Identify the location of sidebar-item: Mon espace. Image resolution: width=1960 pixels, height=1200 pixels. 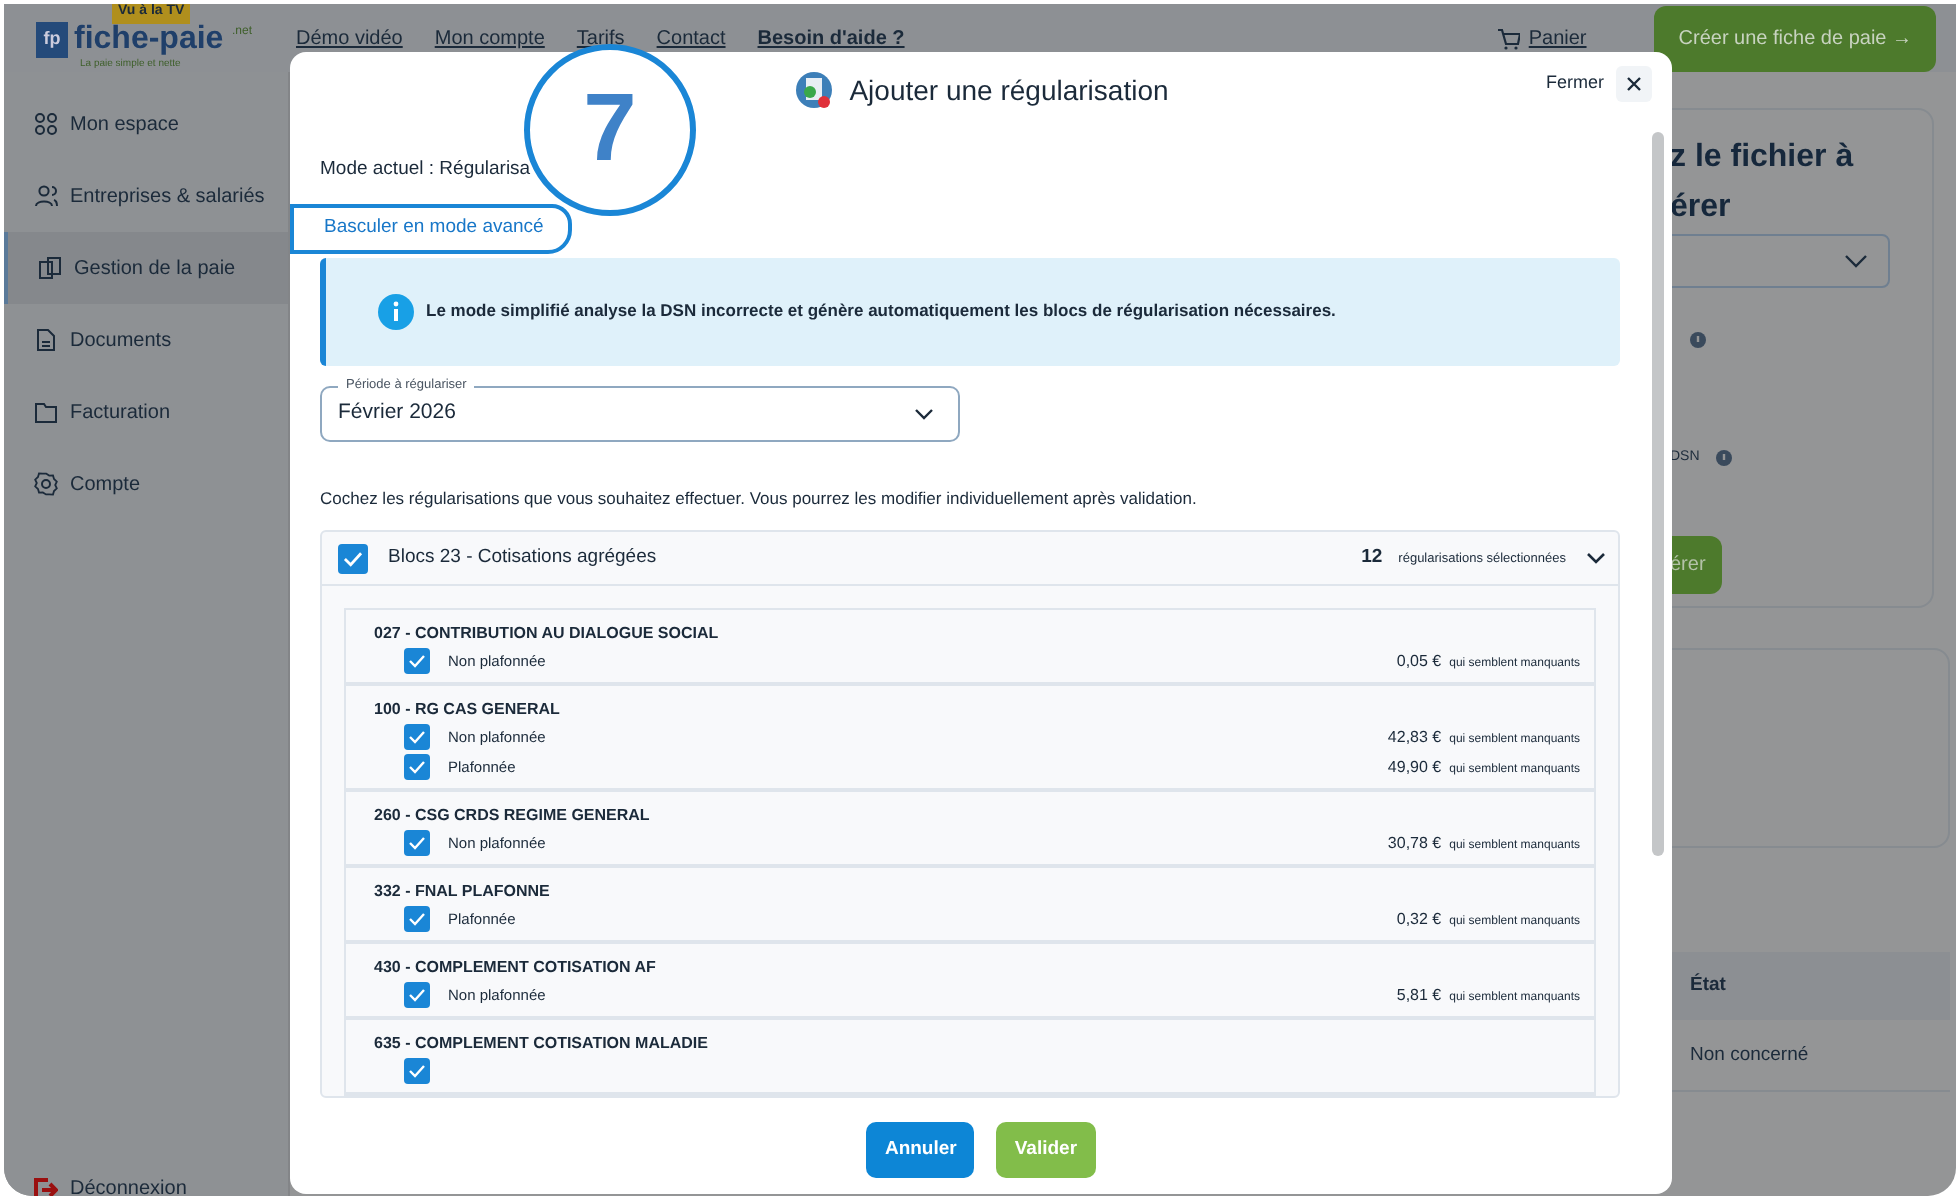
(146, 124).